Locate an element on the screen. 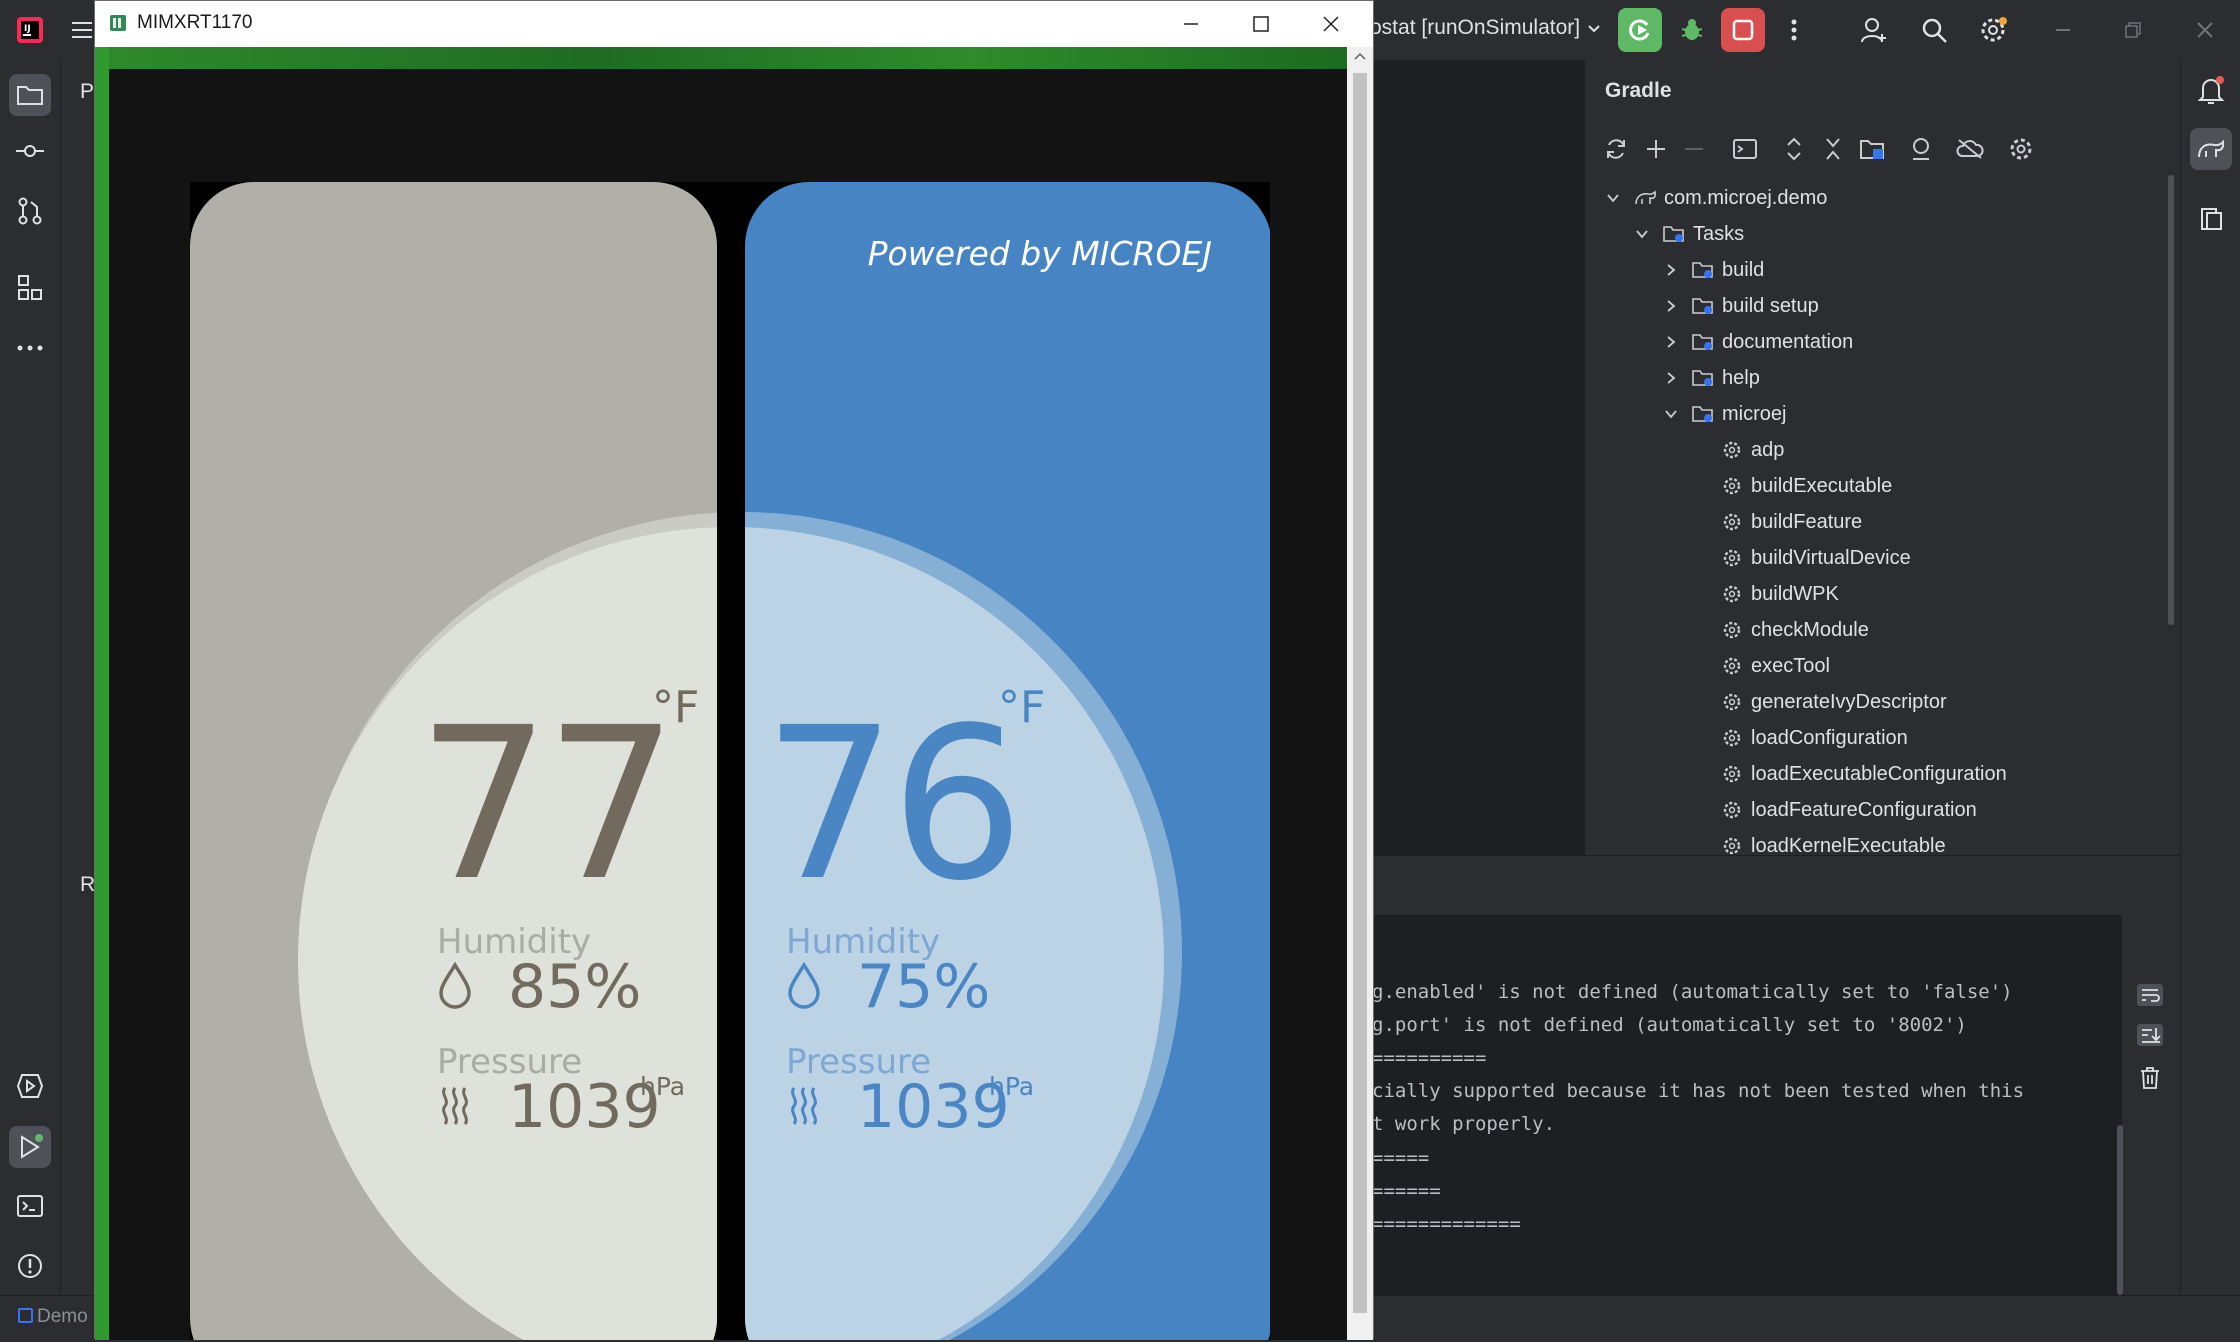 Image resolution: width=2240 pixels, height=1342 pixels. scroll-up-icon is located at coordinates (1360, 57).